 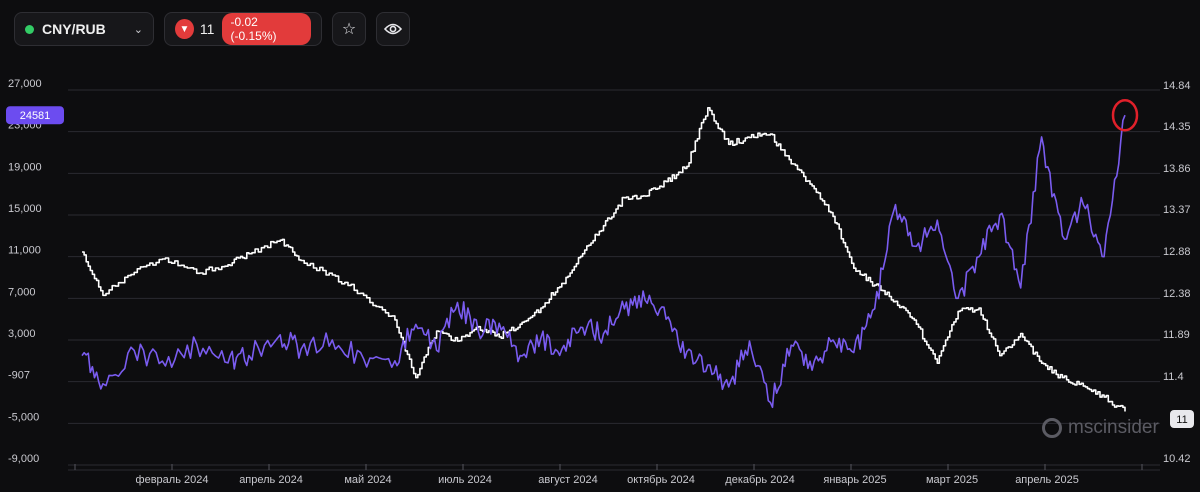 What do you see at coordinates (25, 209) in the screenshot?
I see `left-tick-label: 15,000` at bounding box center [25, 209].